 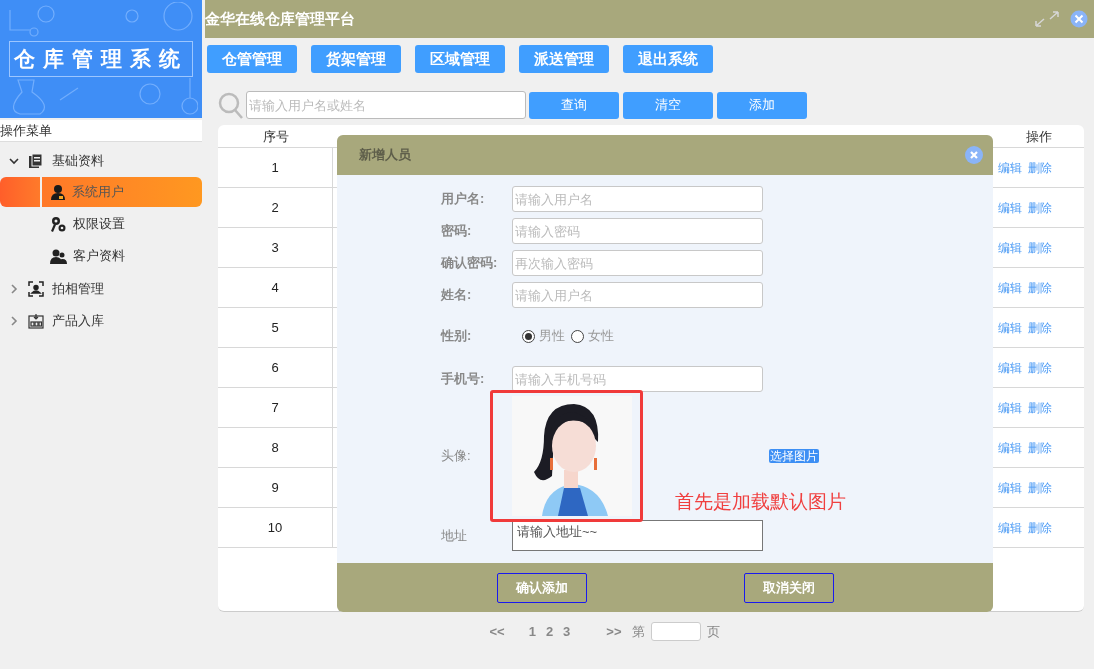 What do you see at coordinates (542, 587) in the screenshot?
I see `dialog-button: 确认添加` at bounding box center [542, 587].